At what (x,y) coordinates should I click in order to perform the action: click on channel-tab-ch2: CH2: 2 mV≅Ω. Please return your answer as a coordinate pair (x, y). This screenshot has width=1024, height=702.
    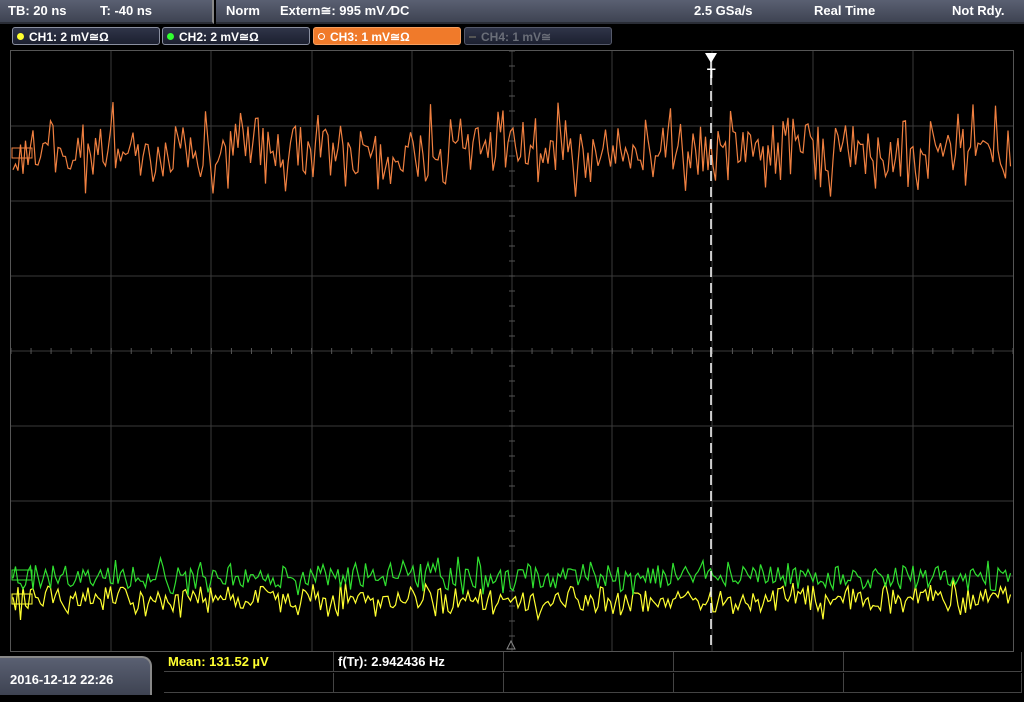
    Looking at the image, I should click on (236, 36).